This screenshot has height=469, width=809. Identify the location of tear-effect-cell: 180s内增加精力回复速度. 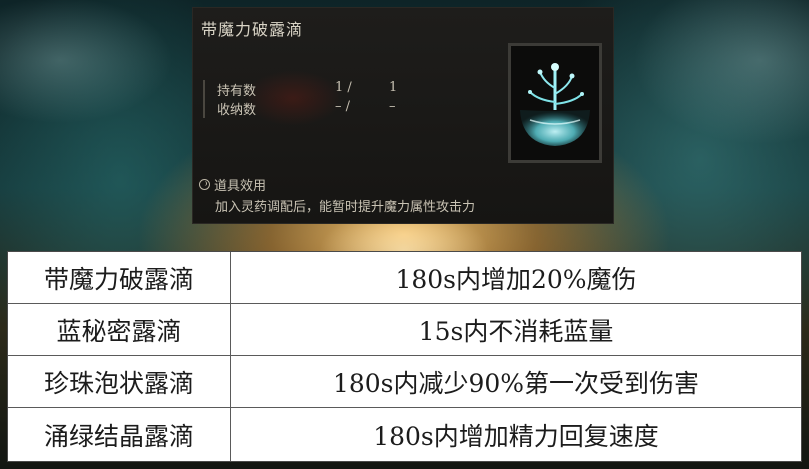
(516, 436).